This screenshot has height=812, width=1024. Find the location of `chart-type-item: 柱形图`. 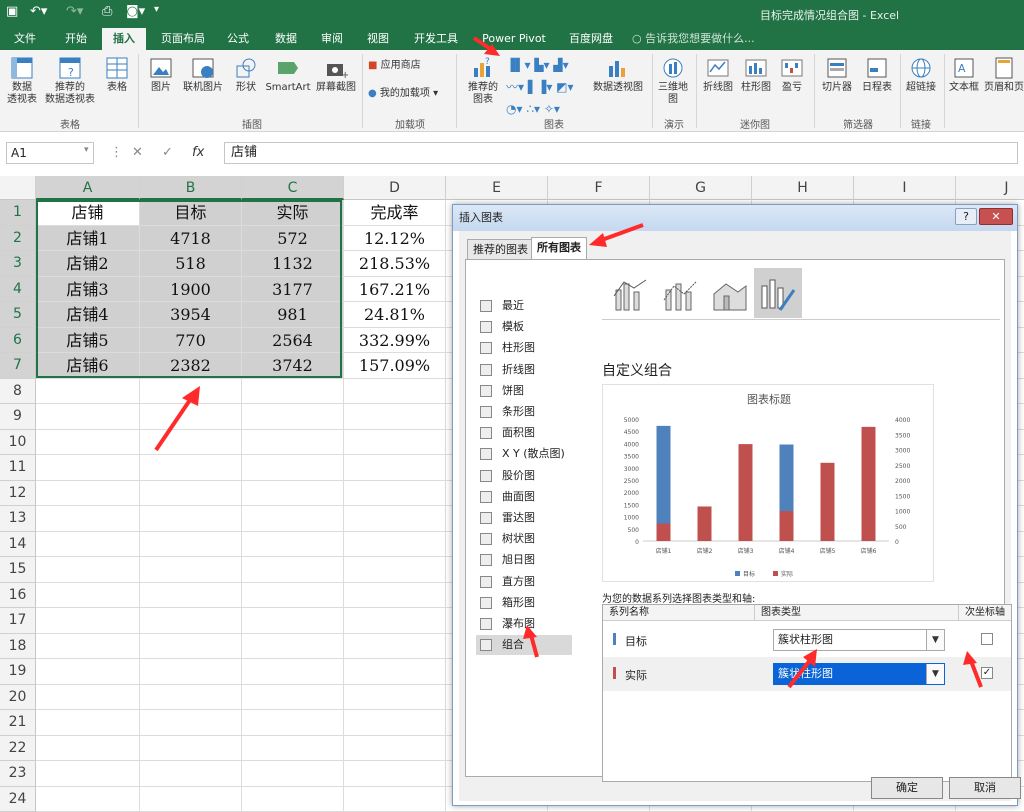

chart-type-item: 柱形图 is located at coordinates (524, 348).